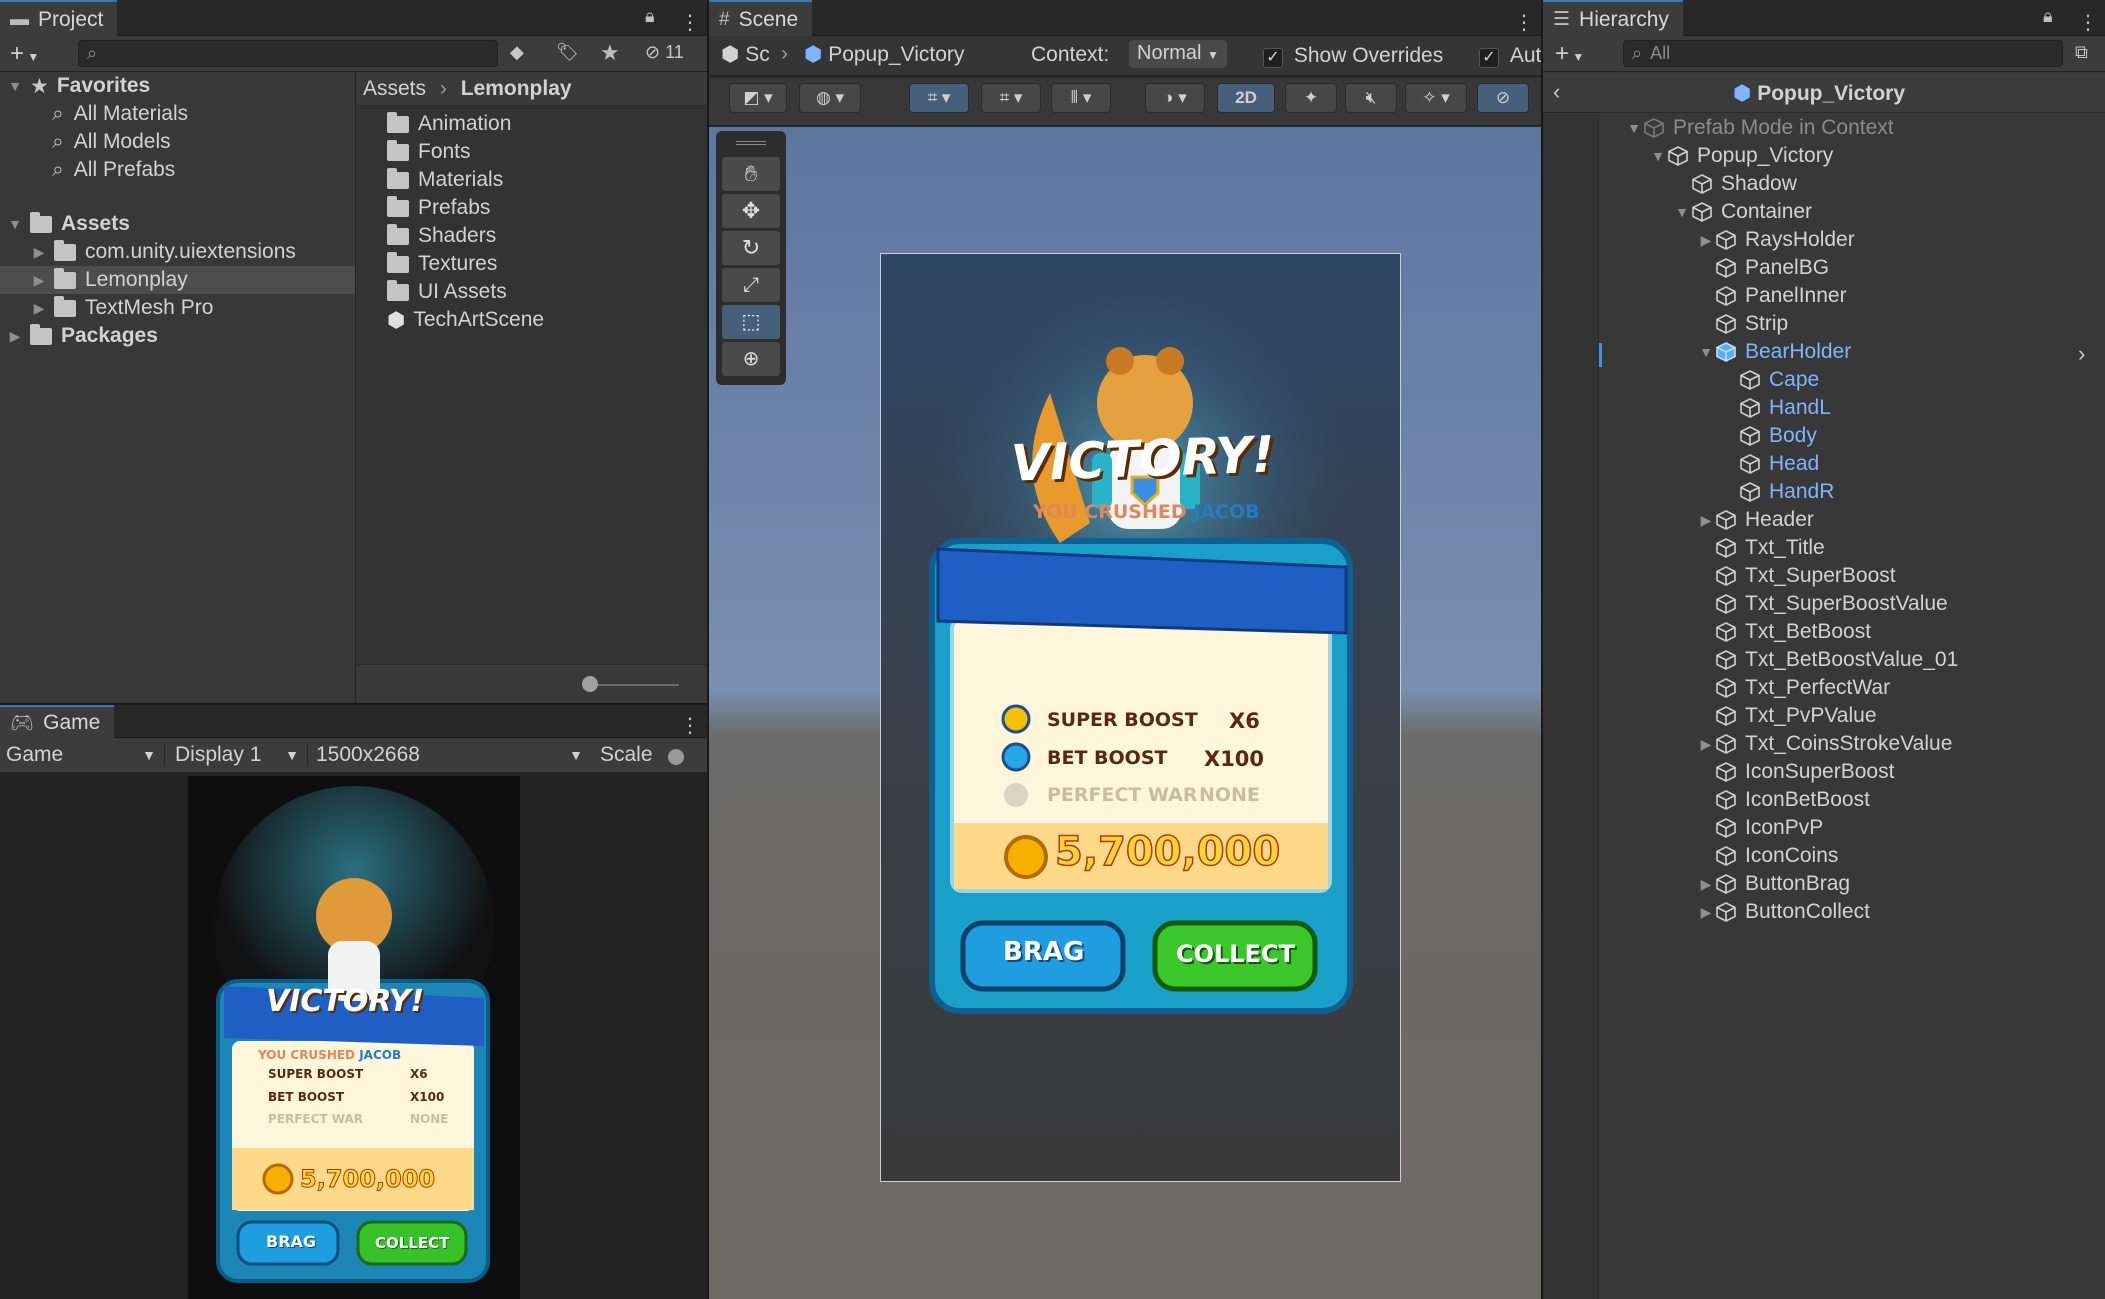 This screenshot has height=1299, width=2105. What do you see at coordinates (1770, 464) in the screenshot?
I see `hierarchy-item: Head` at bounding box center [1770, 464].